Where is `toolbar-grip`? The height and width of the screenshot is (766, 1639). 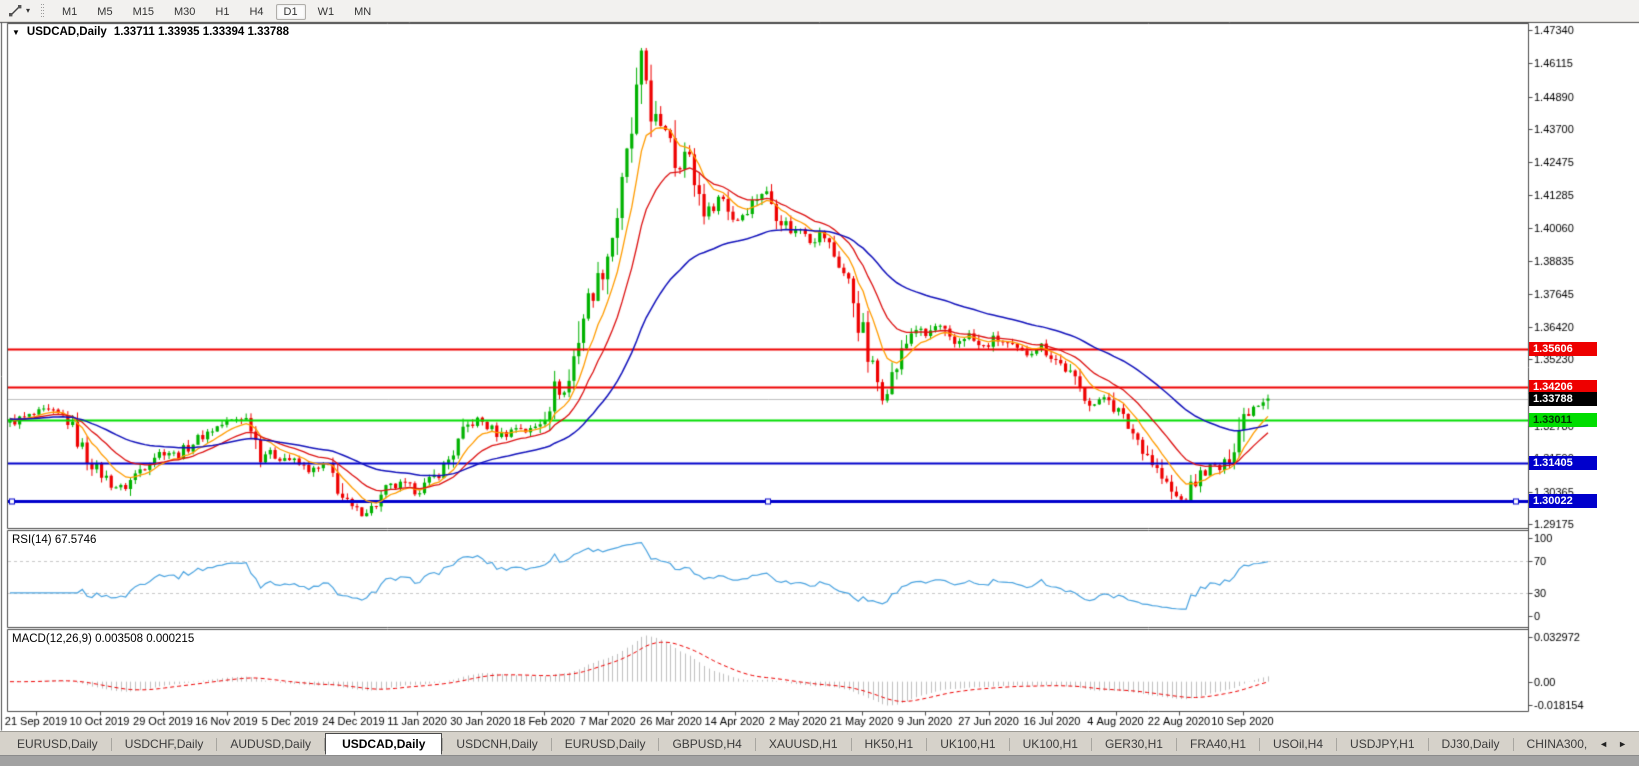
toolbar-grip is located at coordinates (43, 10).